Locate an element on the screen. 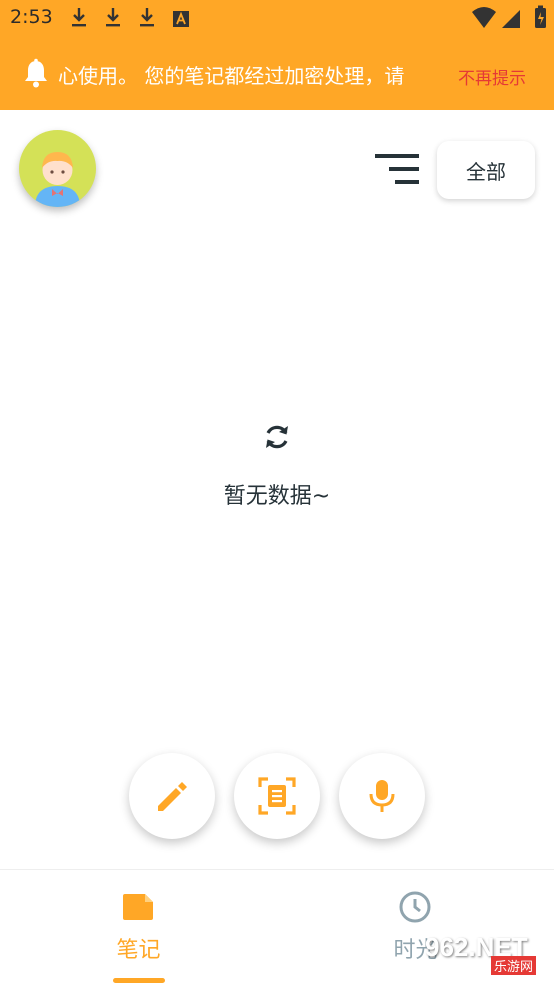 This screenshot has width=554, height=984. pencil-icon is located at coordinates (172, 796).